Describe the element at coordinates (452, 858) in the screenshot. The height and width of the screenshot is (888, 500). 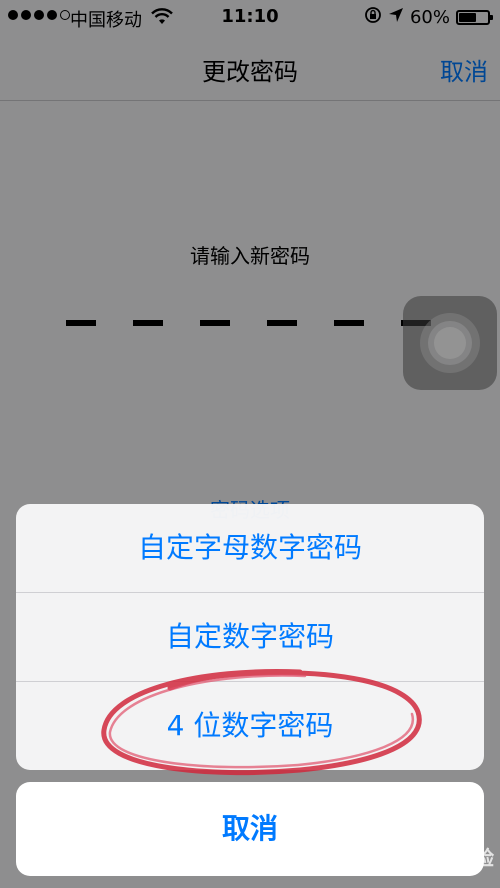
I see `watermark-logo: Bai 经验` at that location.